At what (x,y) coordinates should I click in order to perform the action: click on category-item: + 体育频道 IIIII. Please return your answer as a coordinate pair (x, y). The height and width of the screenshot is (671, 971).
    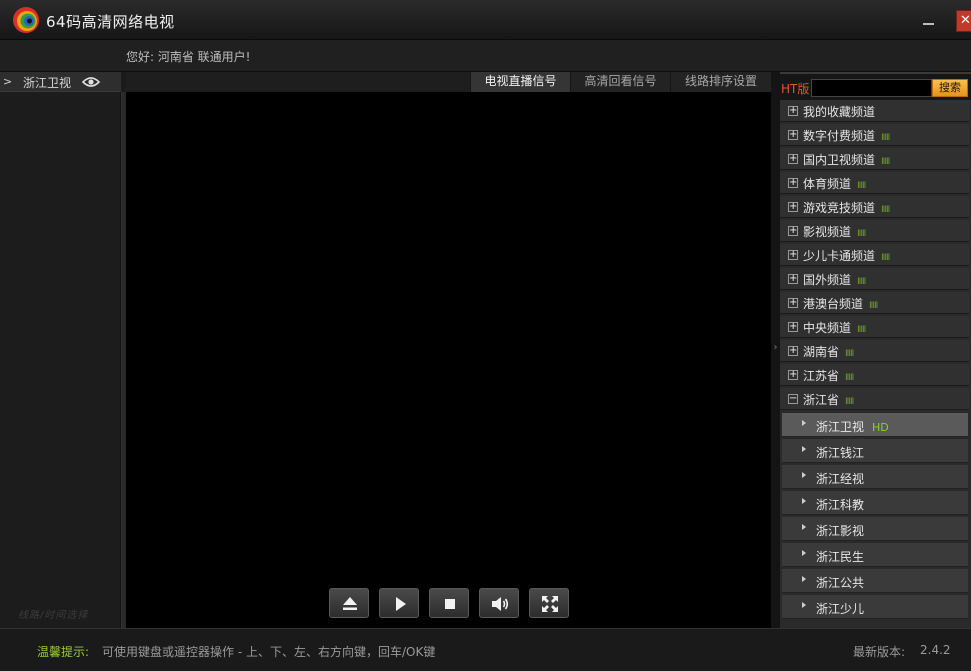
    Looking at the image, I should click on (874, 183).